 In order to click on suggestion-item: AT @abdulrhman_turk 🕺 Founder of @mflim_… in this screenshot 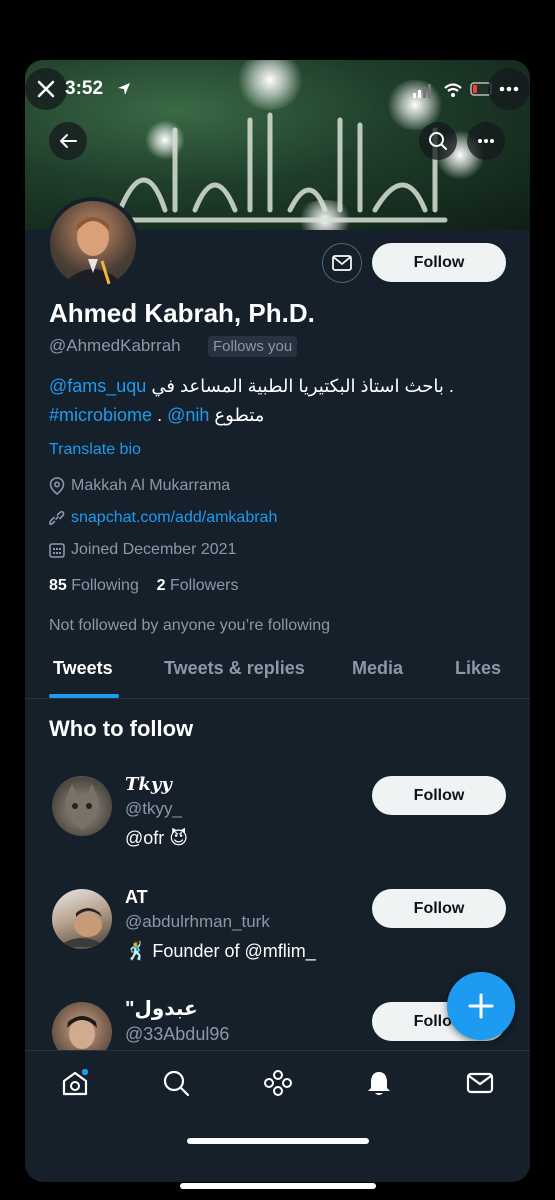, I will do `click(277, 934)`.